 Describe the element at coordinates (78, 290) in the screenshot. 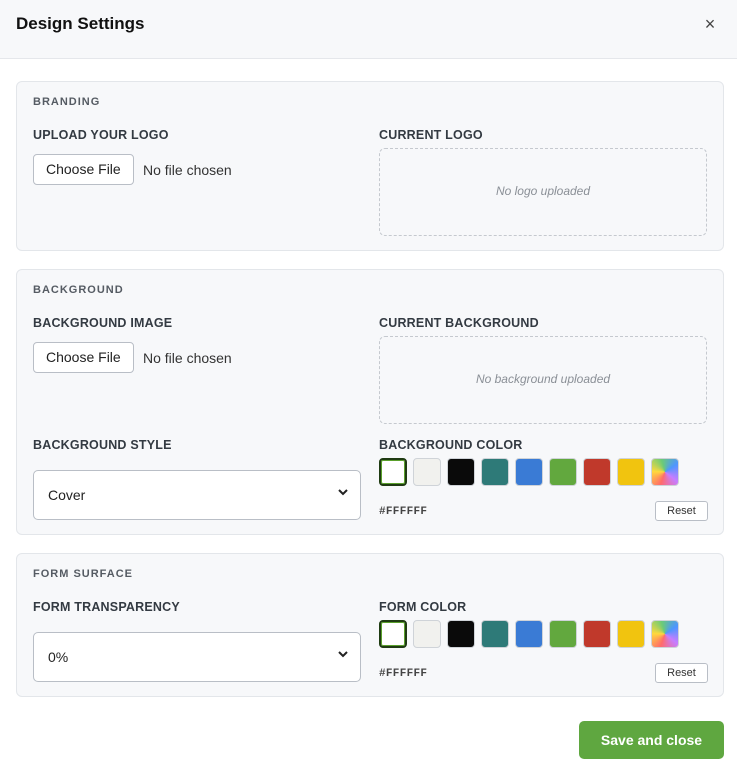

I see `section-title-background: BACKGROUND` at that location.